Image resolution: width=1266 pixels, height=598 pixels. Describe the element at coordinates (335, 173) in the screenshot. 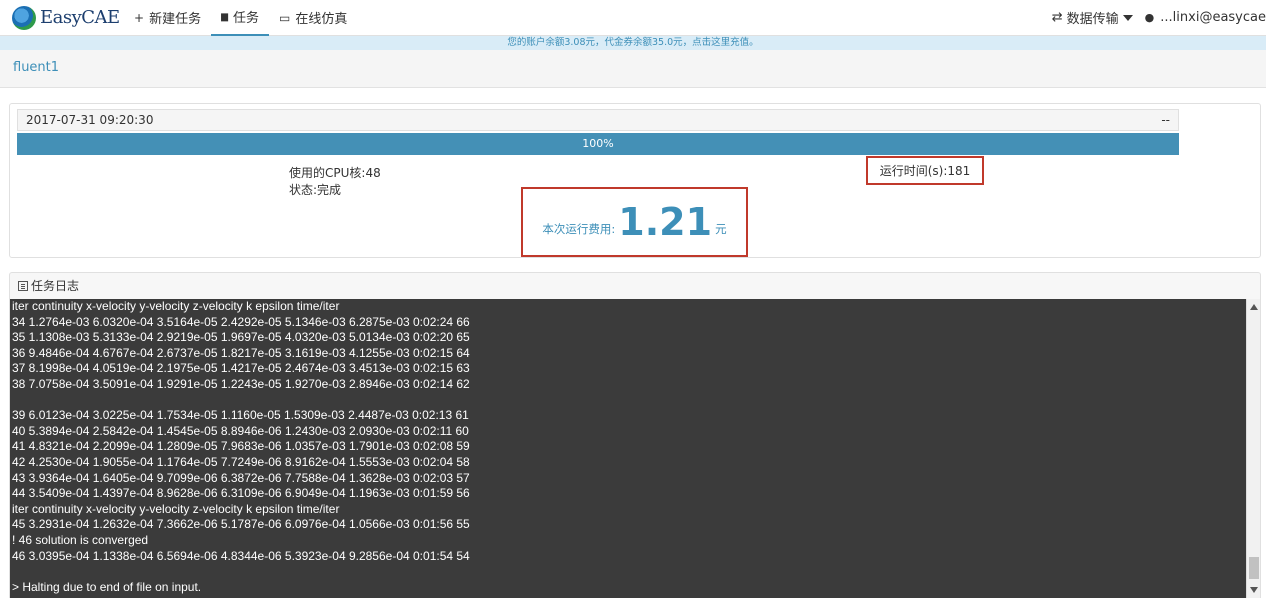

I see `cpu-cores-label: 使用的CPU核:48` at that location.